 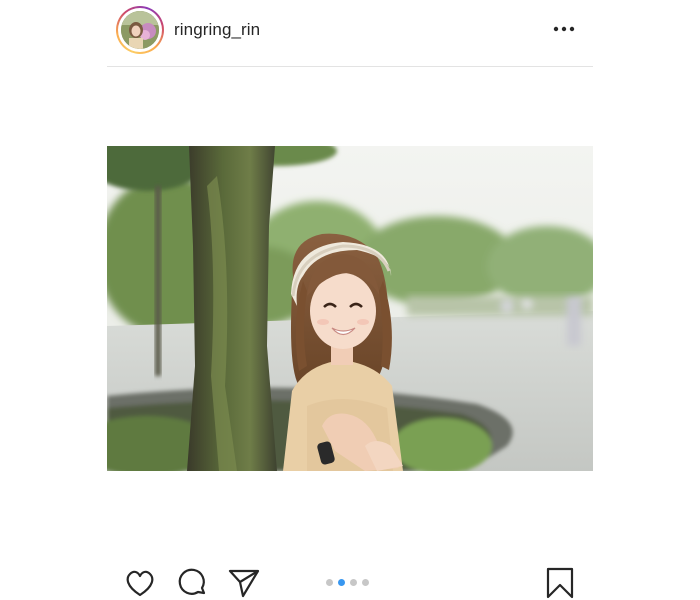 I want to click on comment-button, so click(x=193, y=583).